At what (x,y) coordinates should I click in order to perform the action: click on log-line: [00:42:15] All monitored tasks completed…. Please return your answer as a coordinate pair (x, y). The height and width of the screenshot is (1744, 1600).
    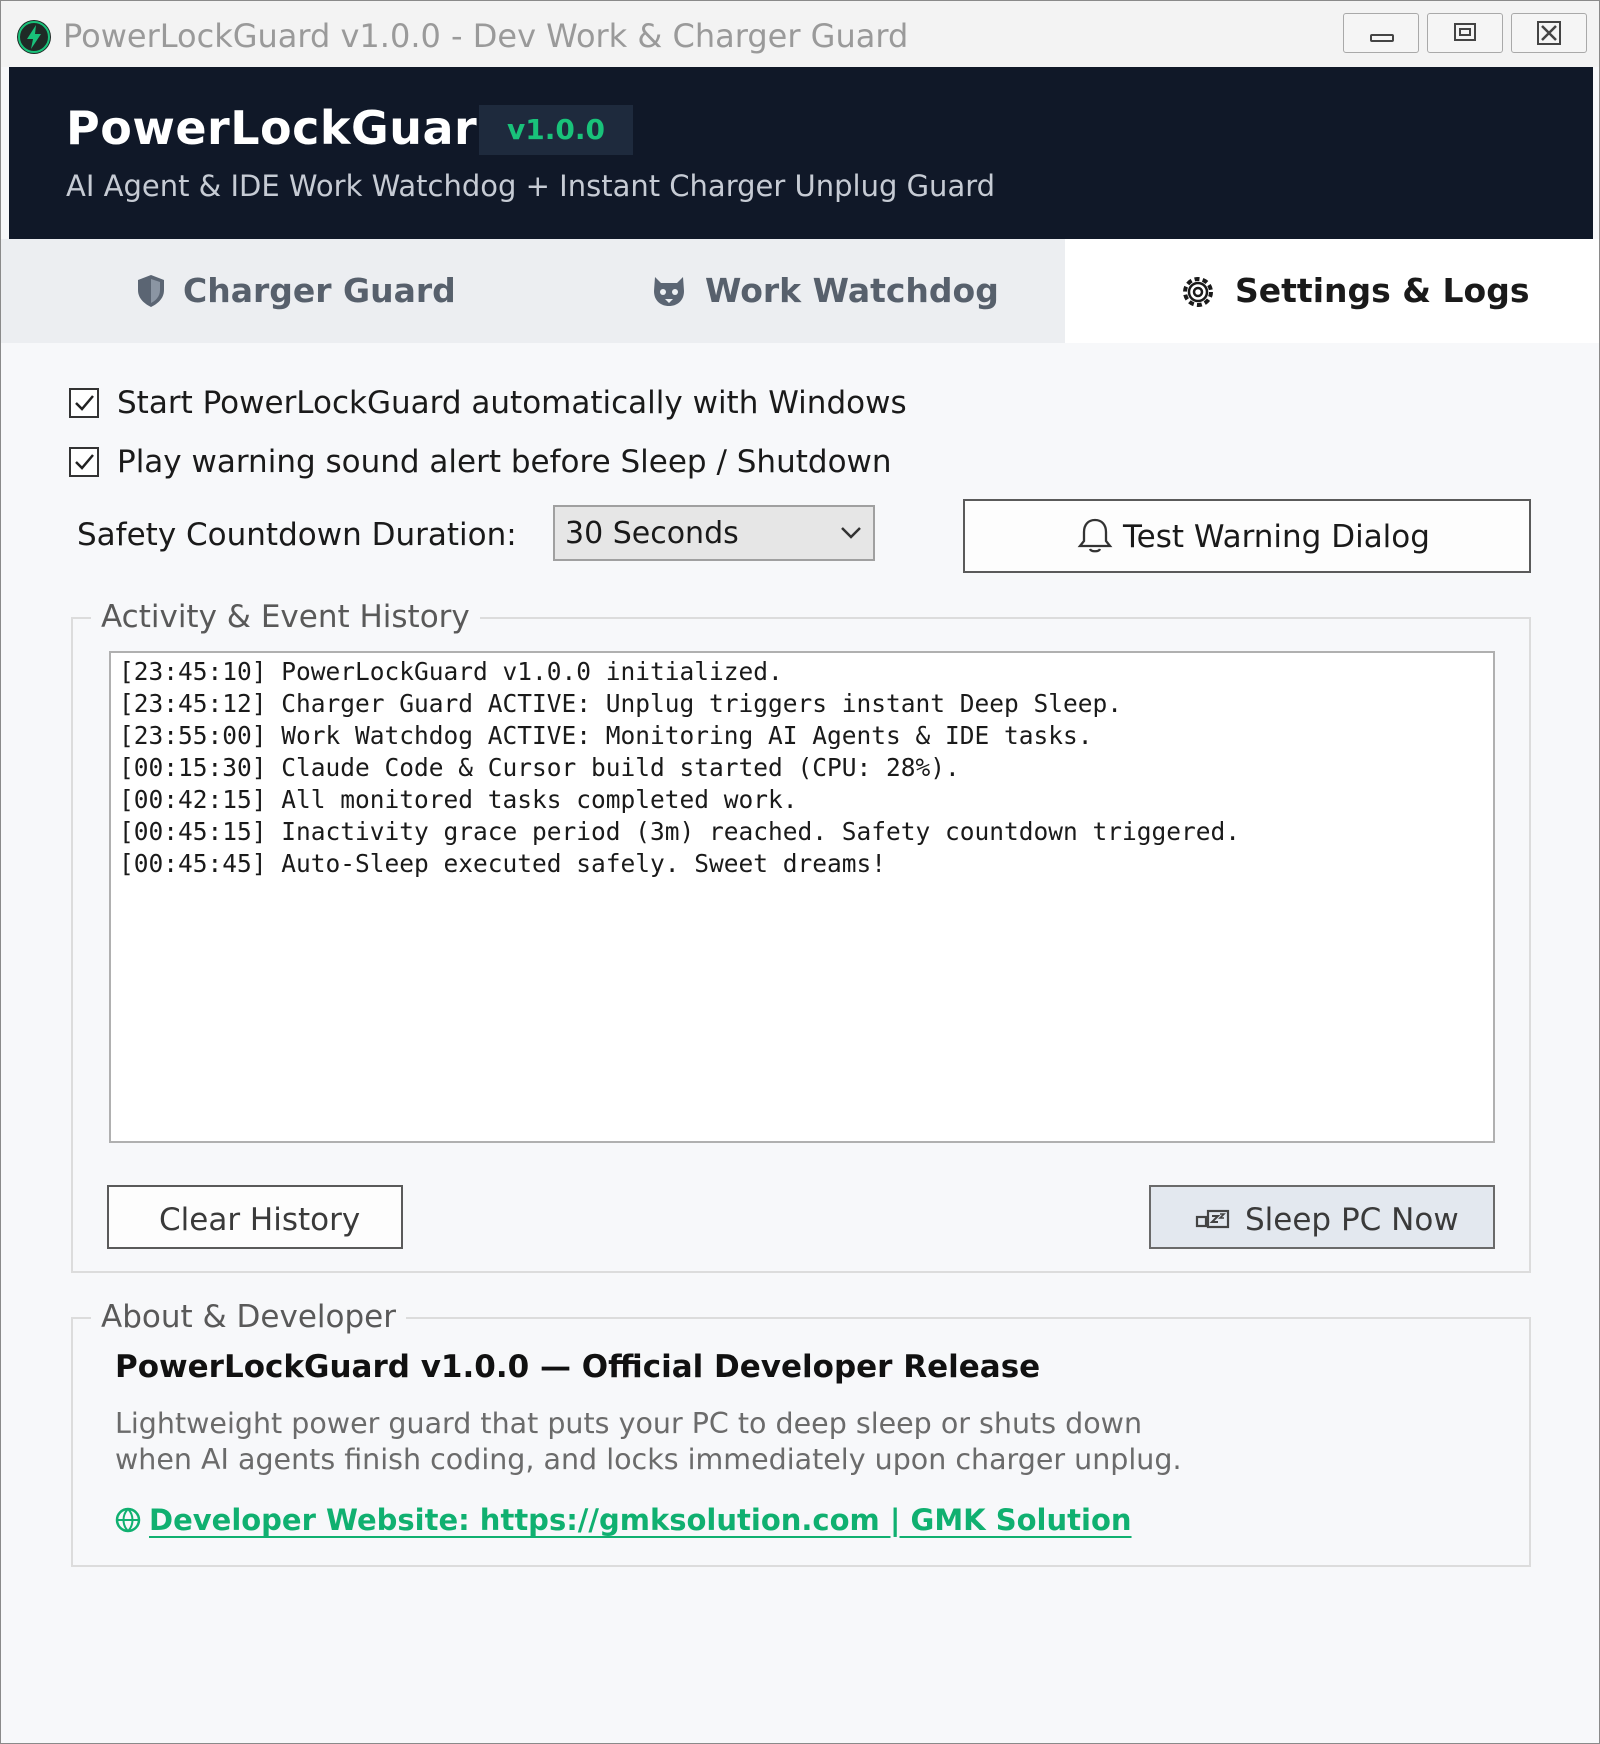
    Looking at the image, I should click on (458, 799).